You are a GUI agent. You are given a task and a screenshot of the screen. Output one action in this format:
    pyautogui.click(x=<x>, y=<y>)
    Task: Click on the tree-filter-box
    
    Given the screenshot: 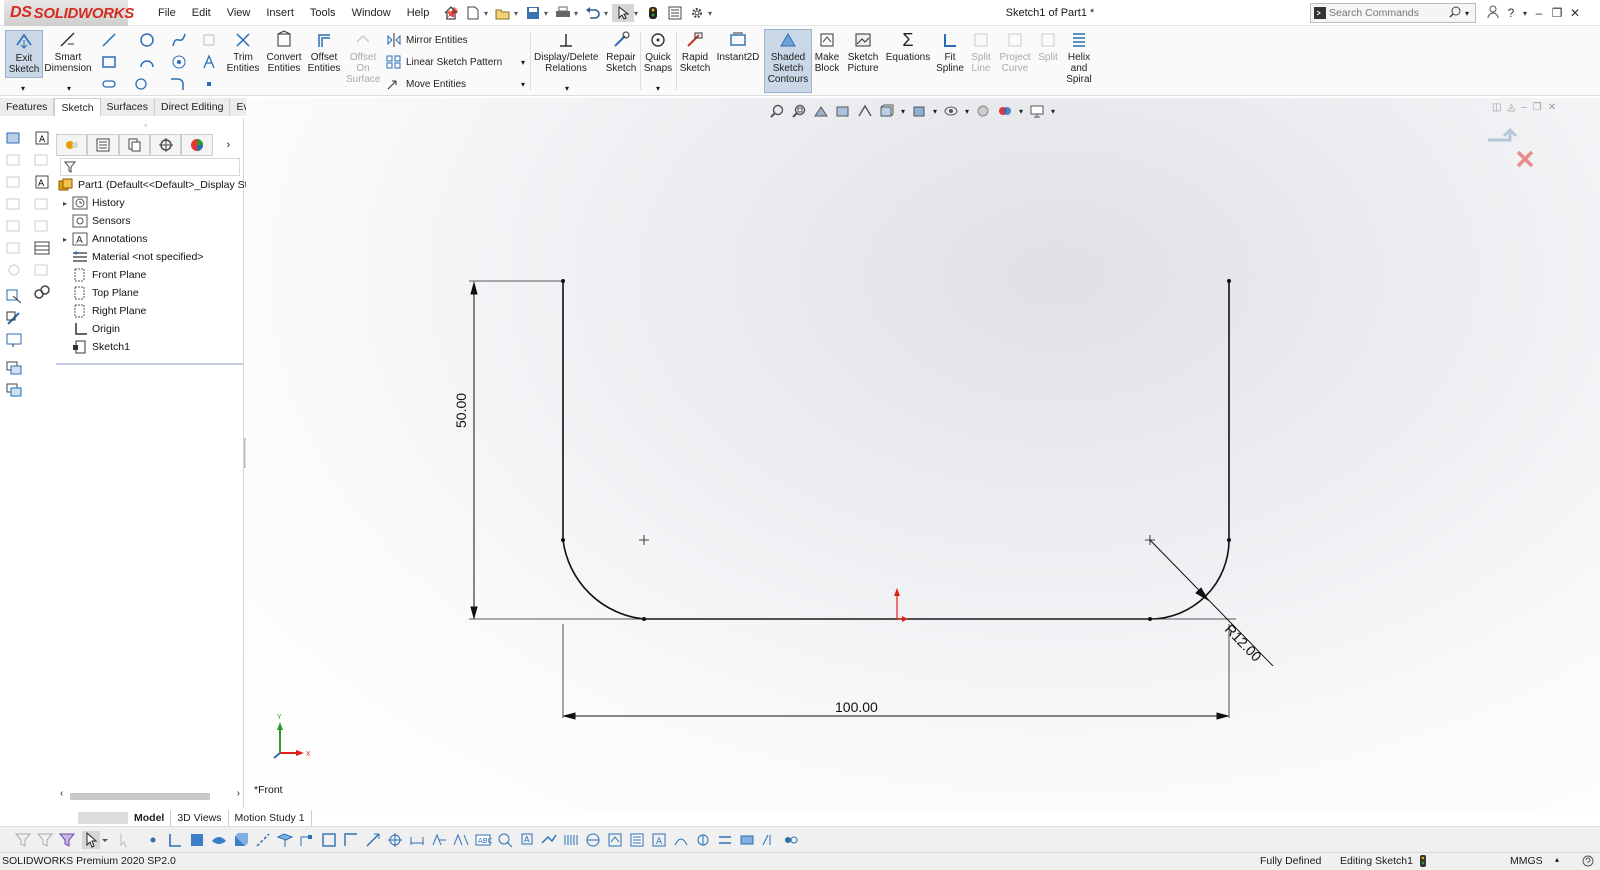 What is the action you would take?
    pyautogui.click(x=150, y=167)
    